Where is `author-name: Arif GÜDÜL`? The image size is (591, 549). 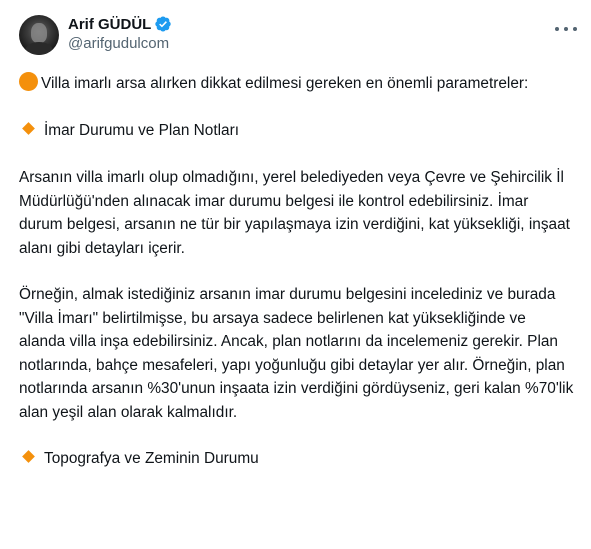
author-name: Arif GÜDÜL is located at coordinates (109, 24).